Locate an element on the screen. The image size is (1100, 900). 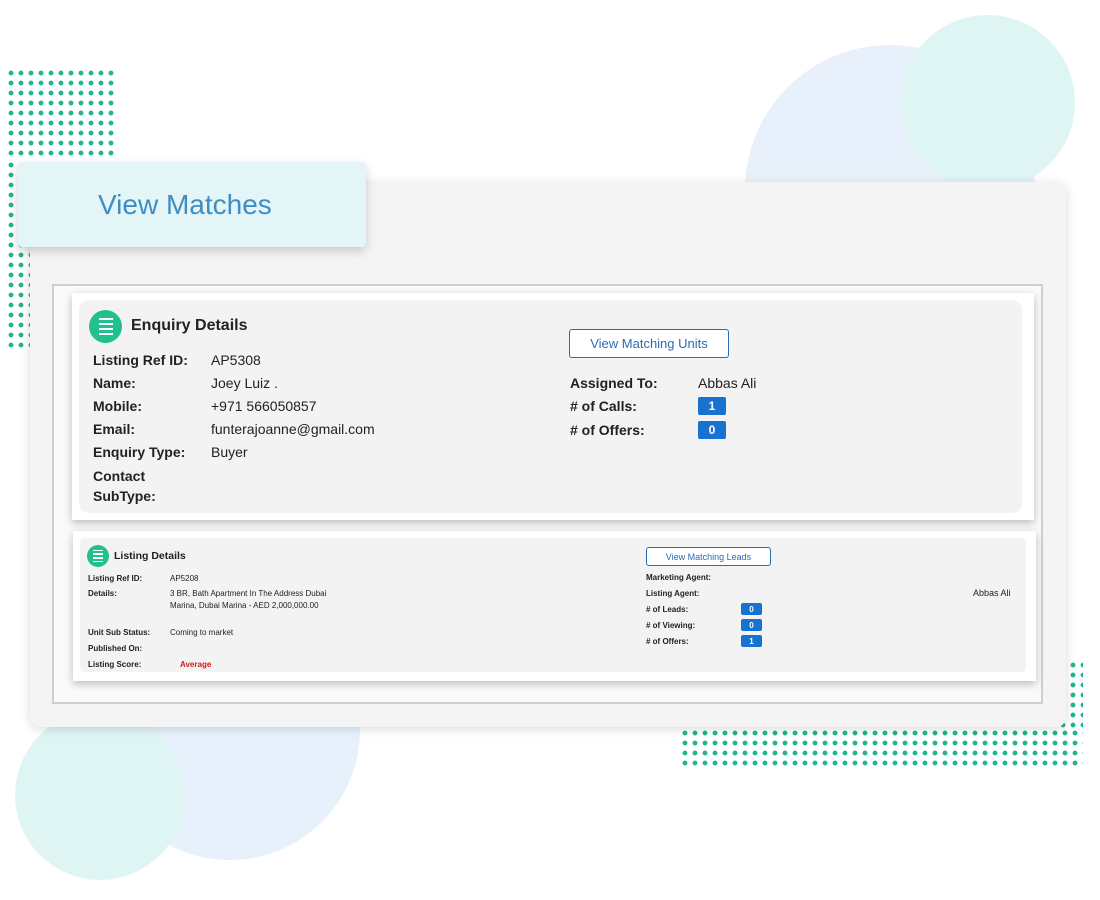
field-label: Contact SubType: is located at coordinates (124, 486).